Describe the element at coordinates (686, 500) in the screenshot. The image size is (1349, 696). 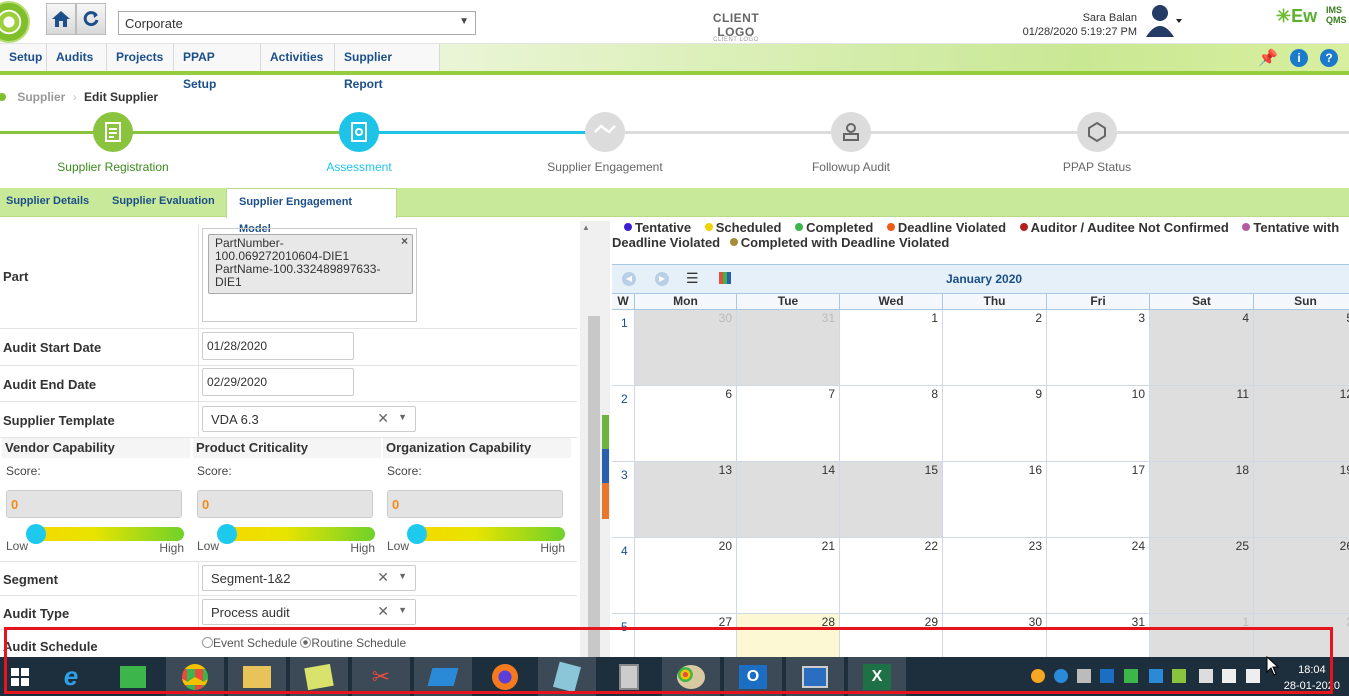
I see `calendar-day-cell: 13` at that location.